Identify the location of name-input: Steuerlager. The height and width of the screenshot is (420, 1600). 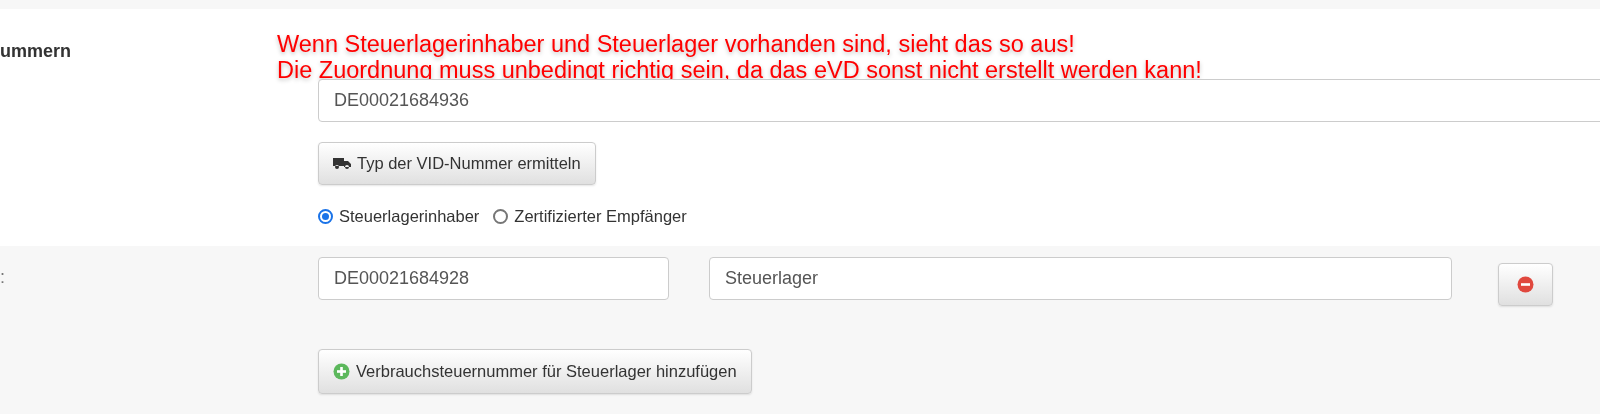
(1080, 278).